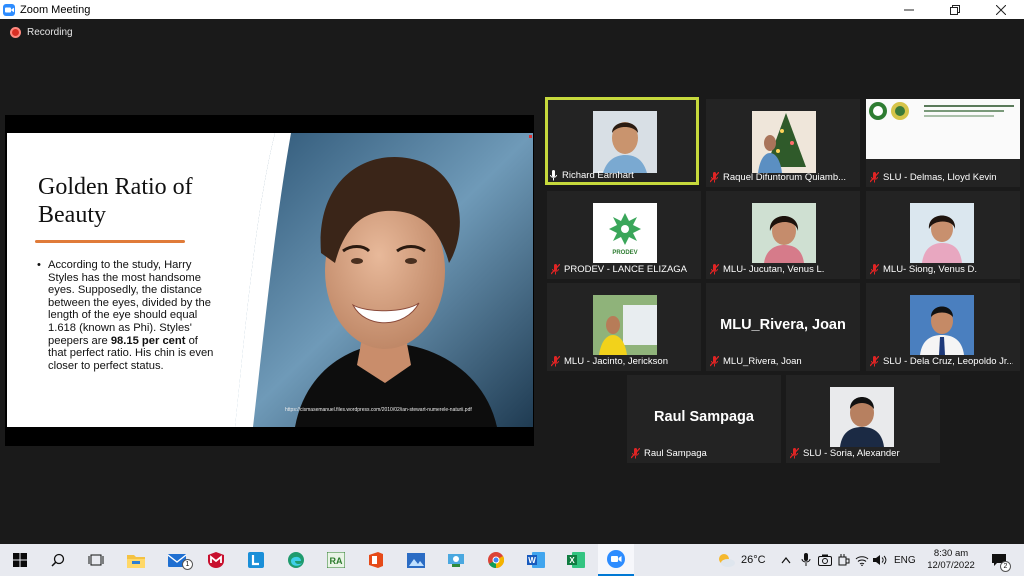 The image size is (1024, 576). I want to click on mcafee-button, so click(216, 560).